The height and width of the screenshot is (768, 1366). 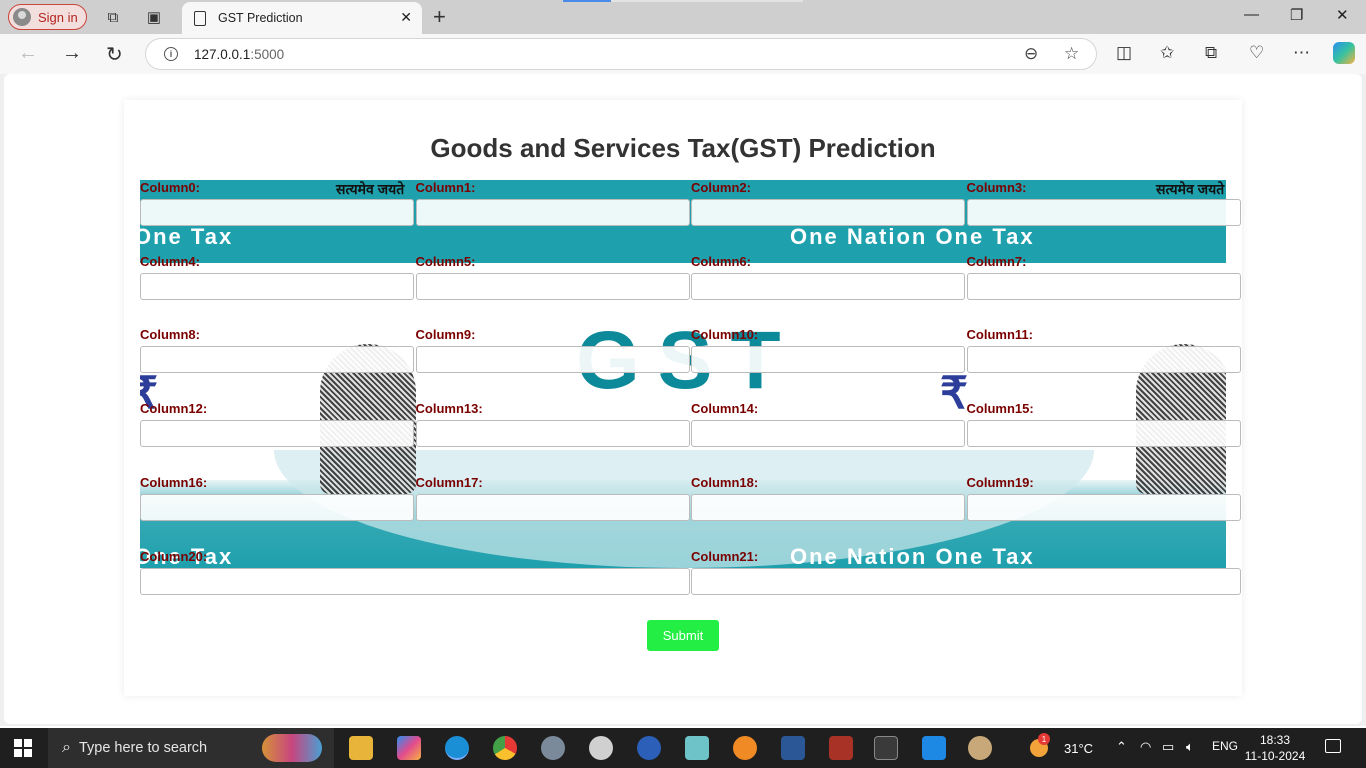 What do you see at coordinates (999, 334) in the screenshot?
I see `field-label: Column11:` at bounding box center [999, 334].